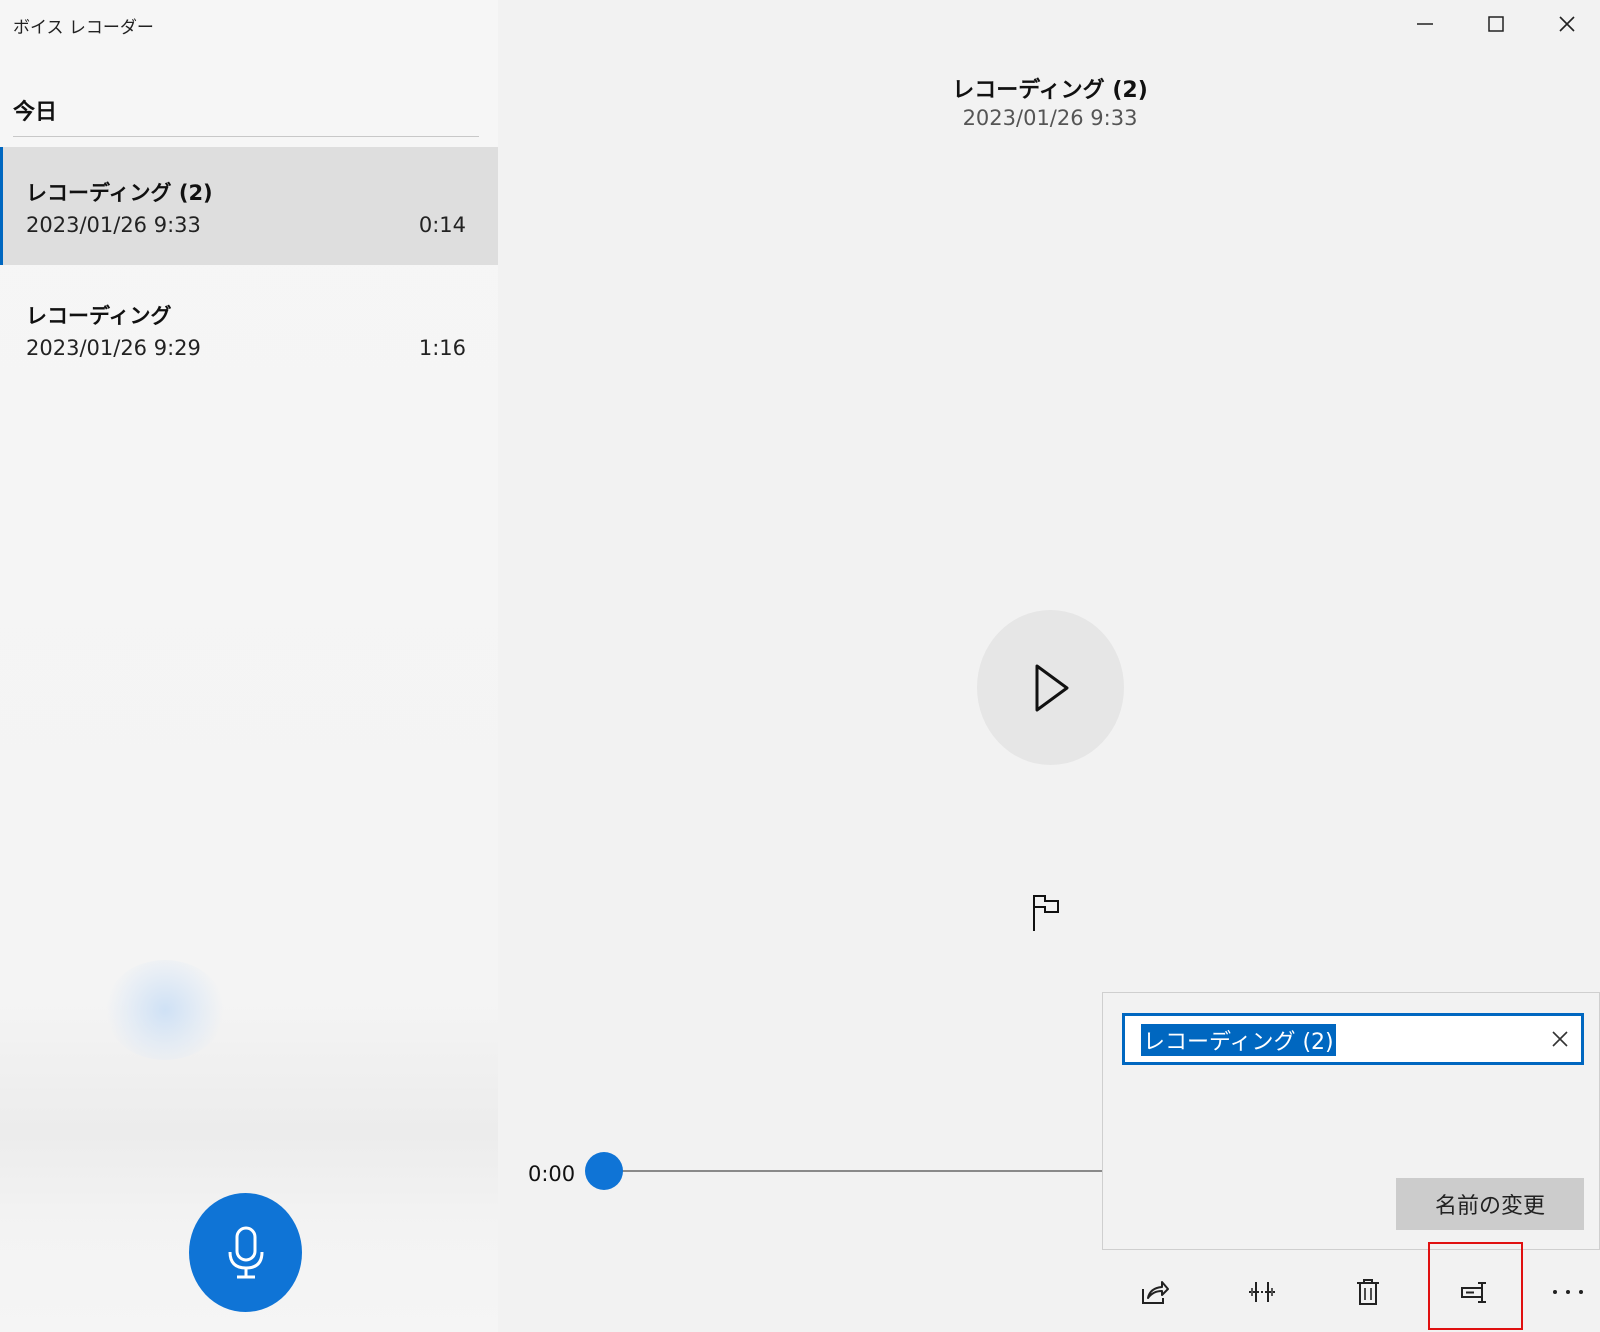 The height and width of the screenshot is (1332, 1600). Describe the element at coordinates (249, 329) in the screenshot. I see `recording-item: レコーディング 2023/01/26 9:29 1:16` at that location.